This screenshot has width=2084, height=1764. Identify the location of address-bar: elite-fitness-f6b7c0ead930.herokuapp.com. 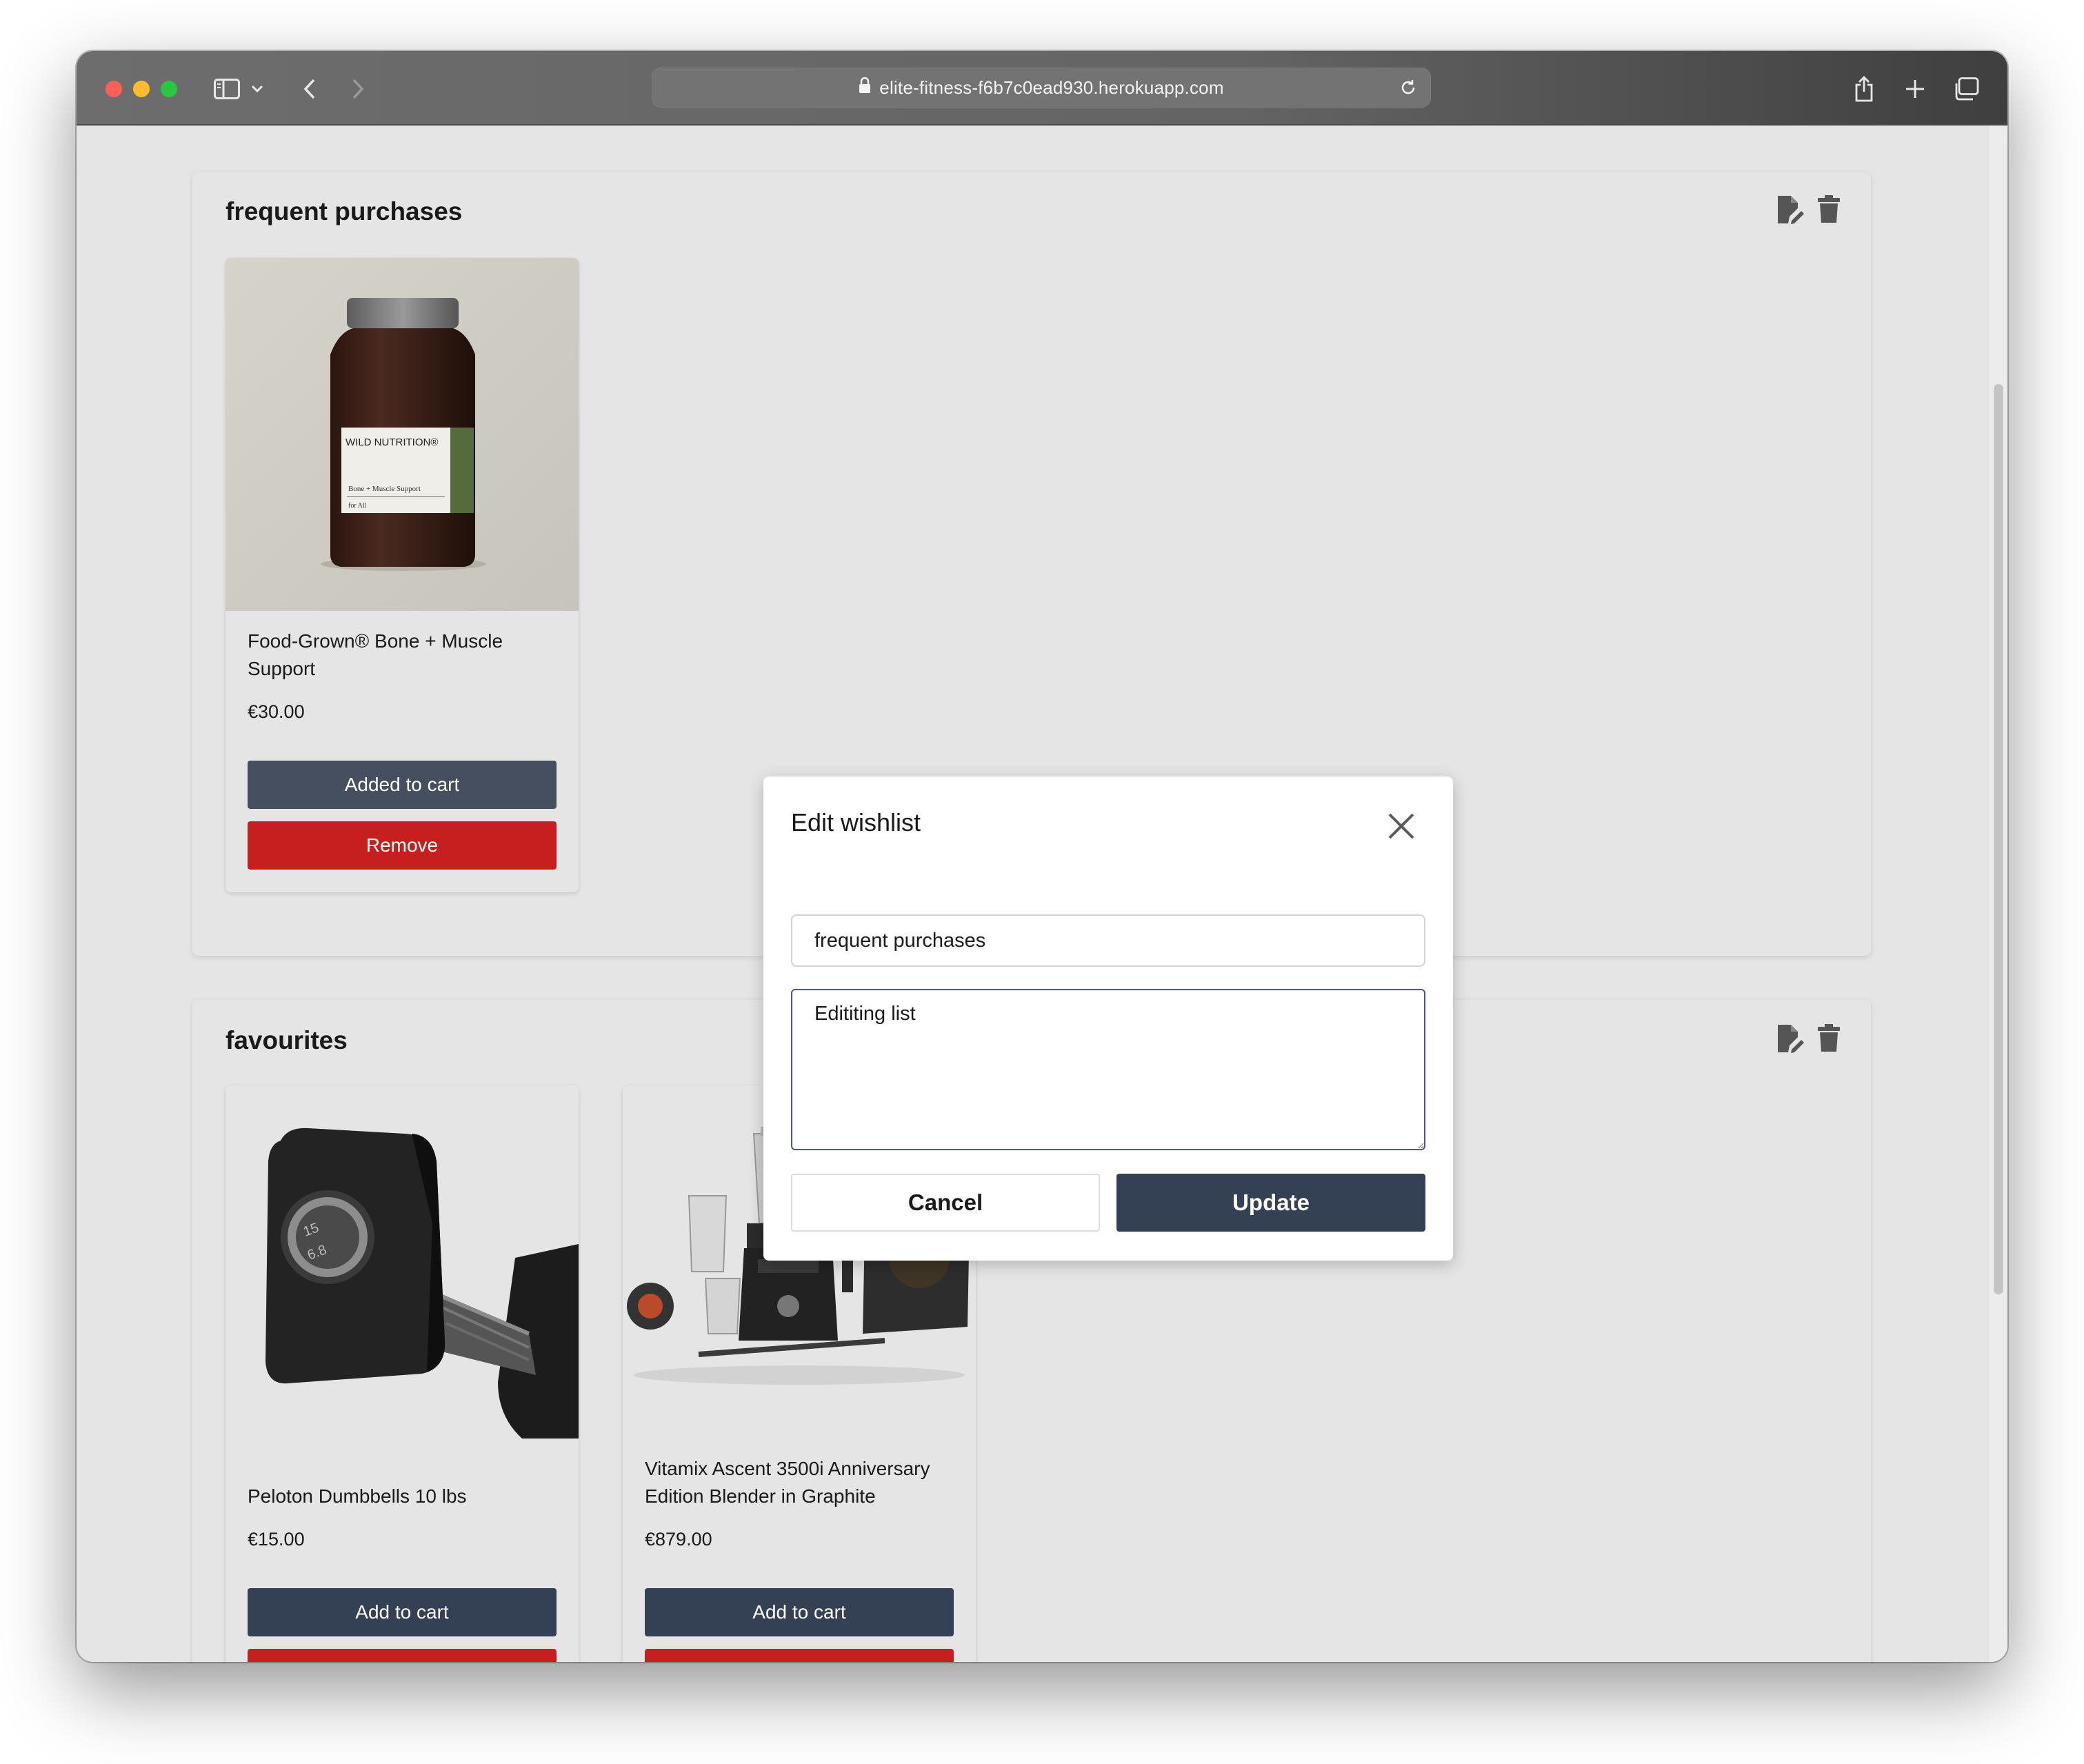
(1041, 88).